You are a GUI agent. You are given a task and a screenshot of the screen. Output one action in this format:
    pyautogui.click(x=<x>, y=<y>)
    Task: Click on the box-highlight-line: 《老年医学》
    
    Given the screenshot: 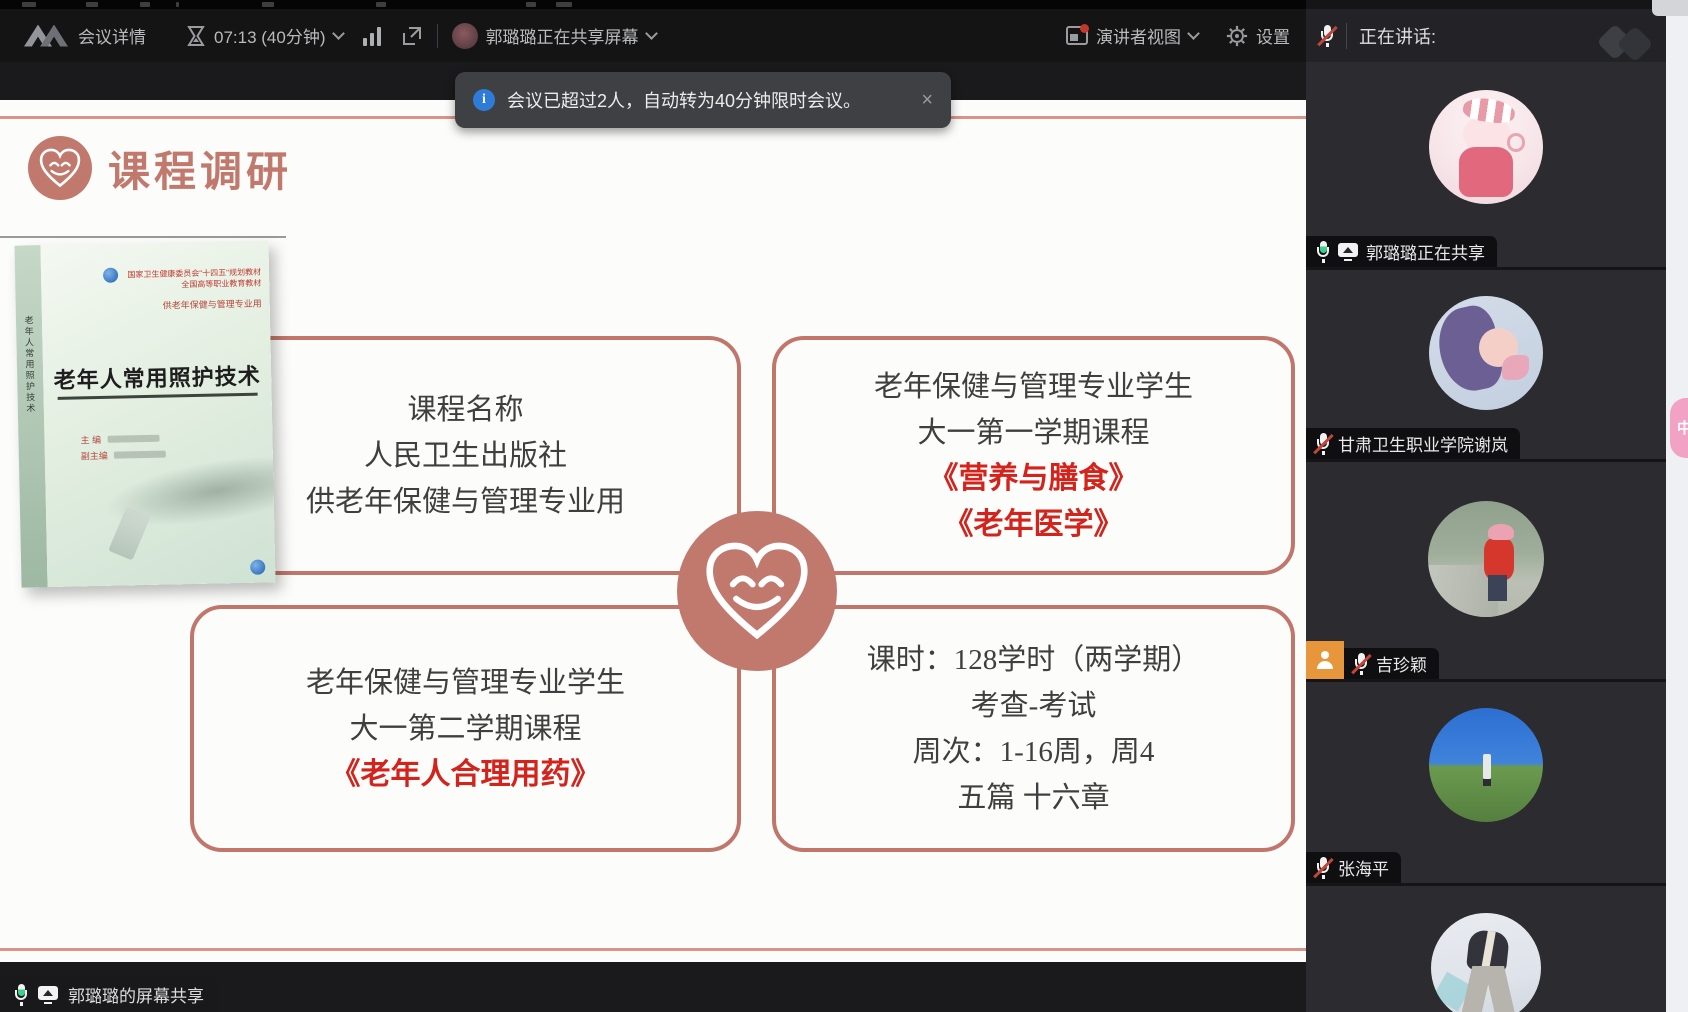 What is the action you would take?
    pyautogui.click(x=1033, y=524)
    